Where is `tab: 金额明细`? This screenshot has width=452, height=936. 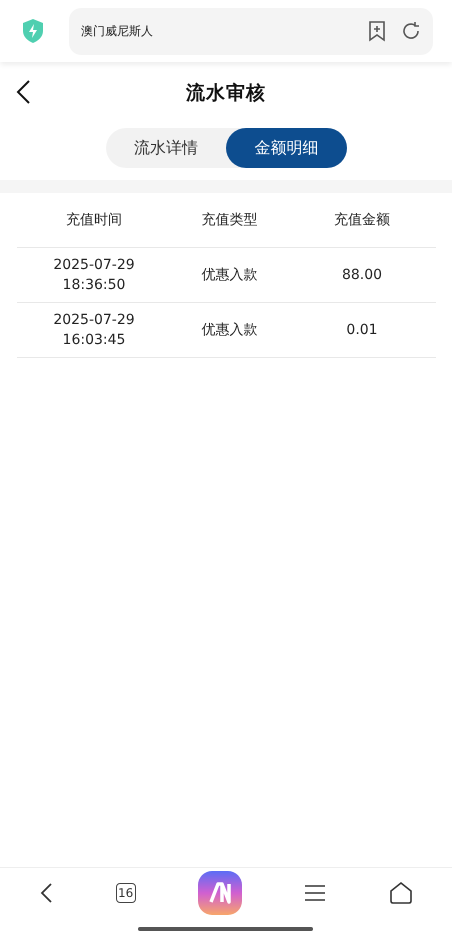 tab: 金额明细 is located at coordinates (286, 148).